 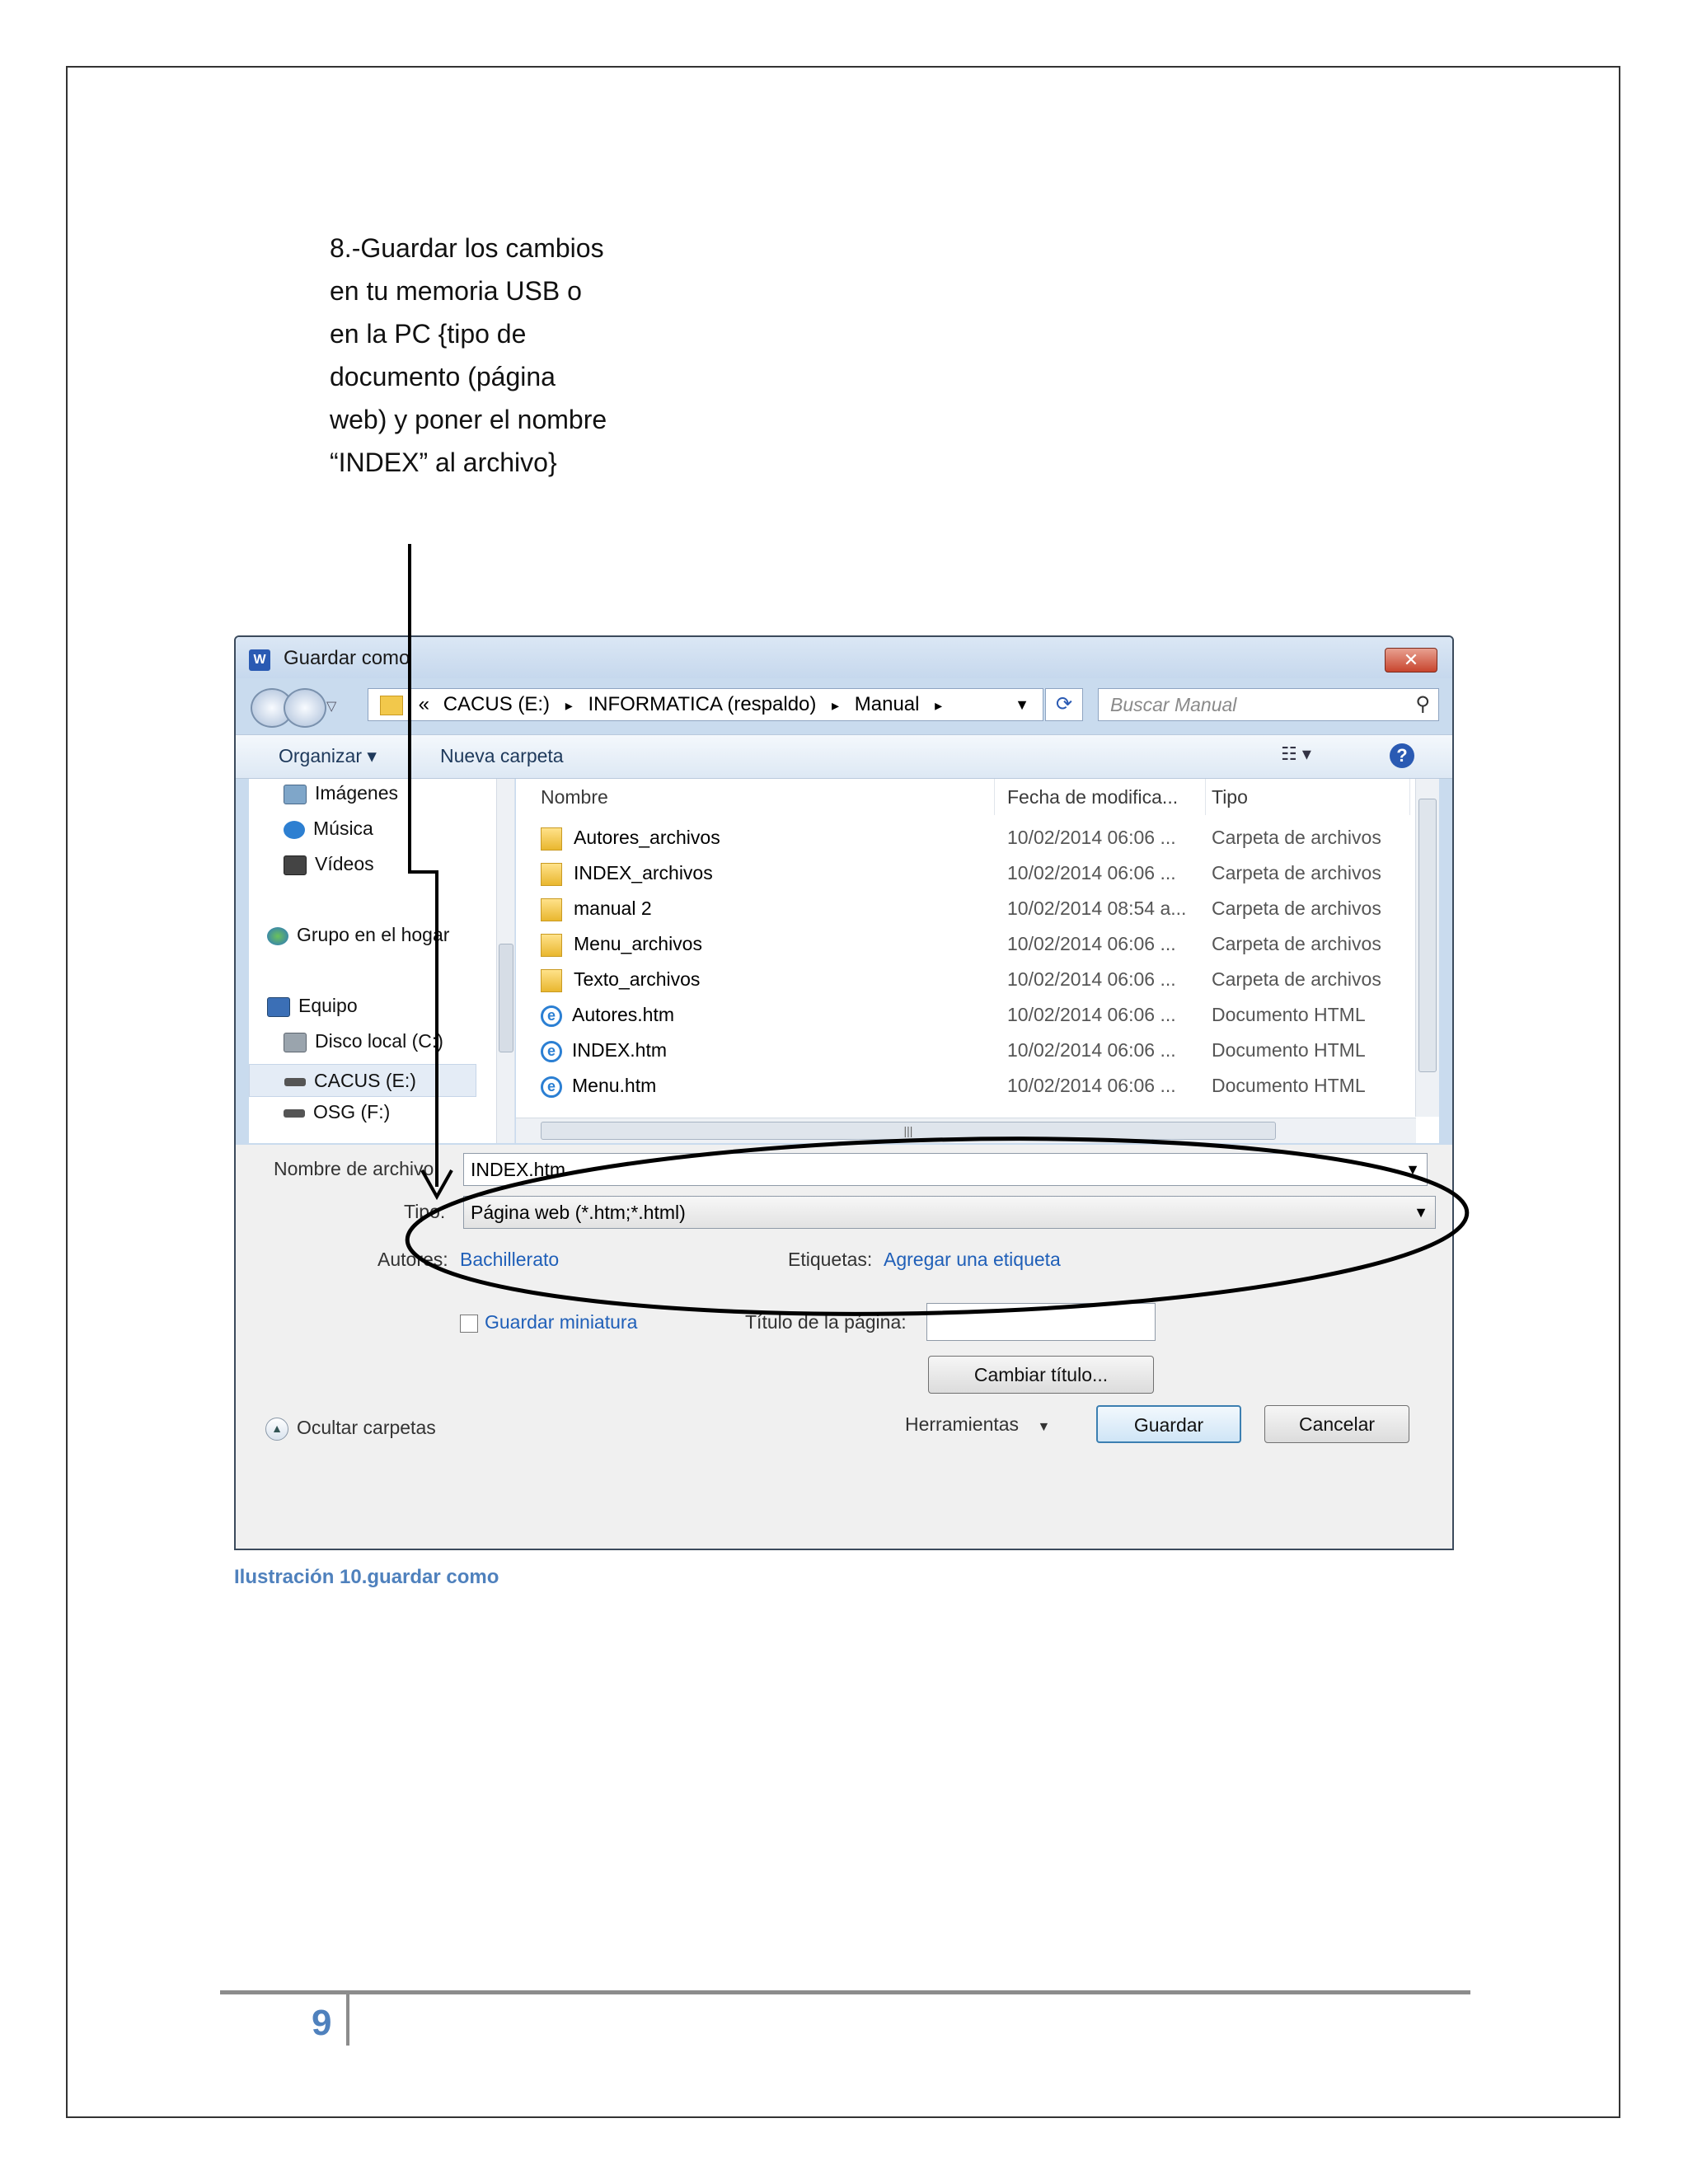 What do you see at coordinates (845, 1992) in the screenshot?
I see `footer-rule` at bounding box center [845, 1992].